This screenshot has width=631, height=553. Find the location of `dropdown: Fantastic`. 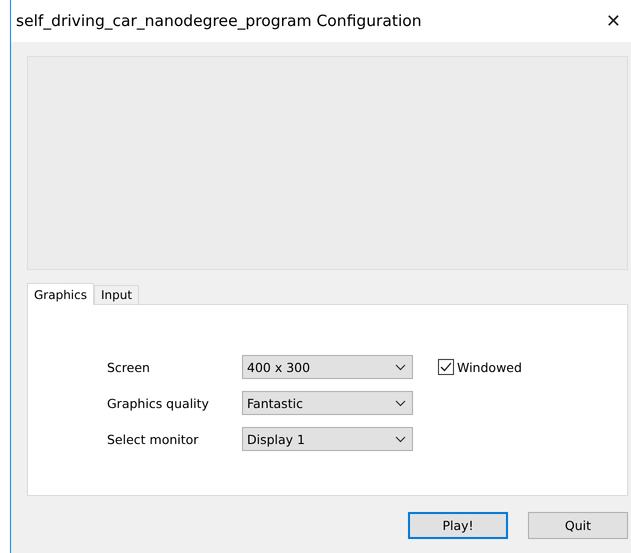

dropdown: Fantastic is located at coordinates (327, 403).